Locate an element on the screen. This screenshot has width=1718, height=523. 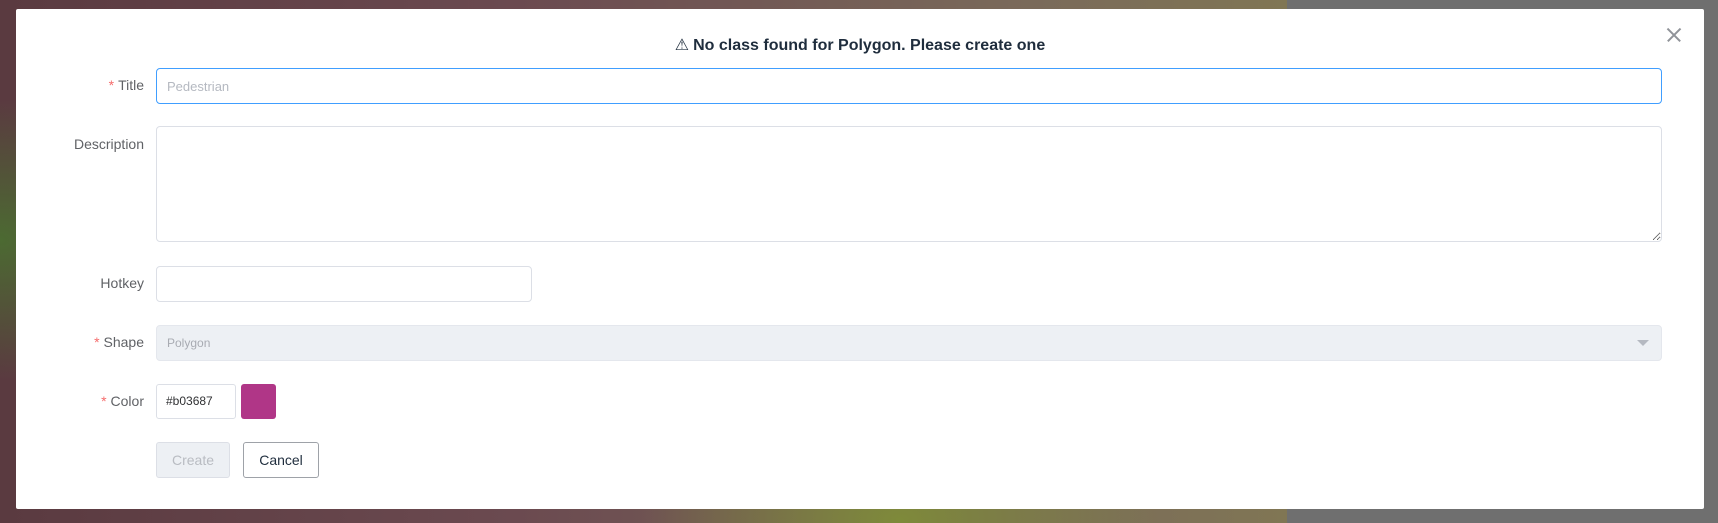
description-label: Description is located at coordinates (108, 144).